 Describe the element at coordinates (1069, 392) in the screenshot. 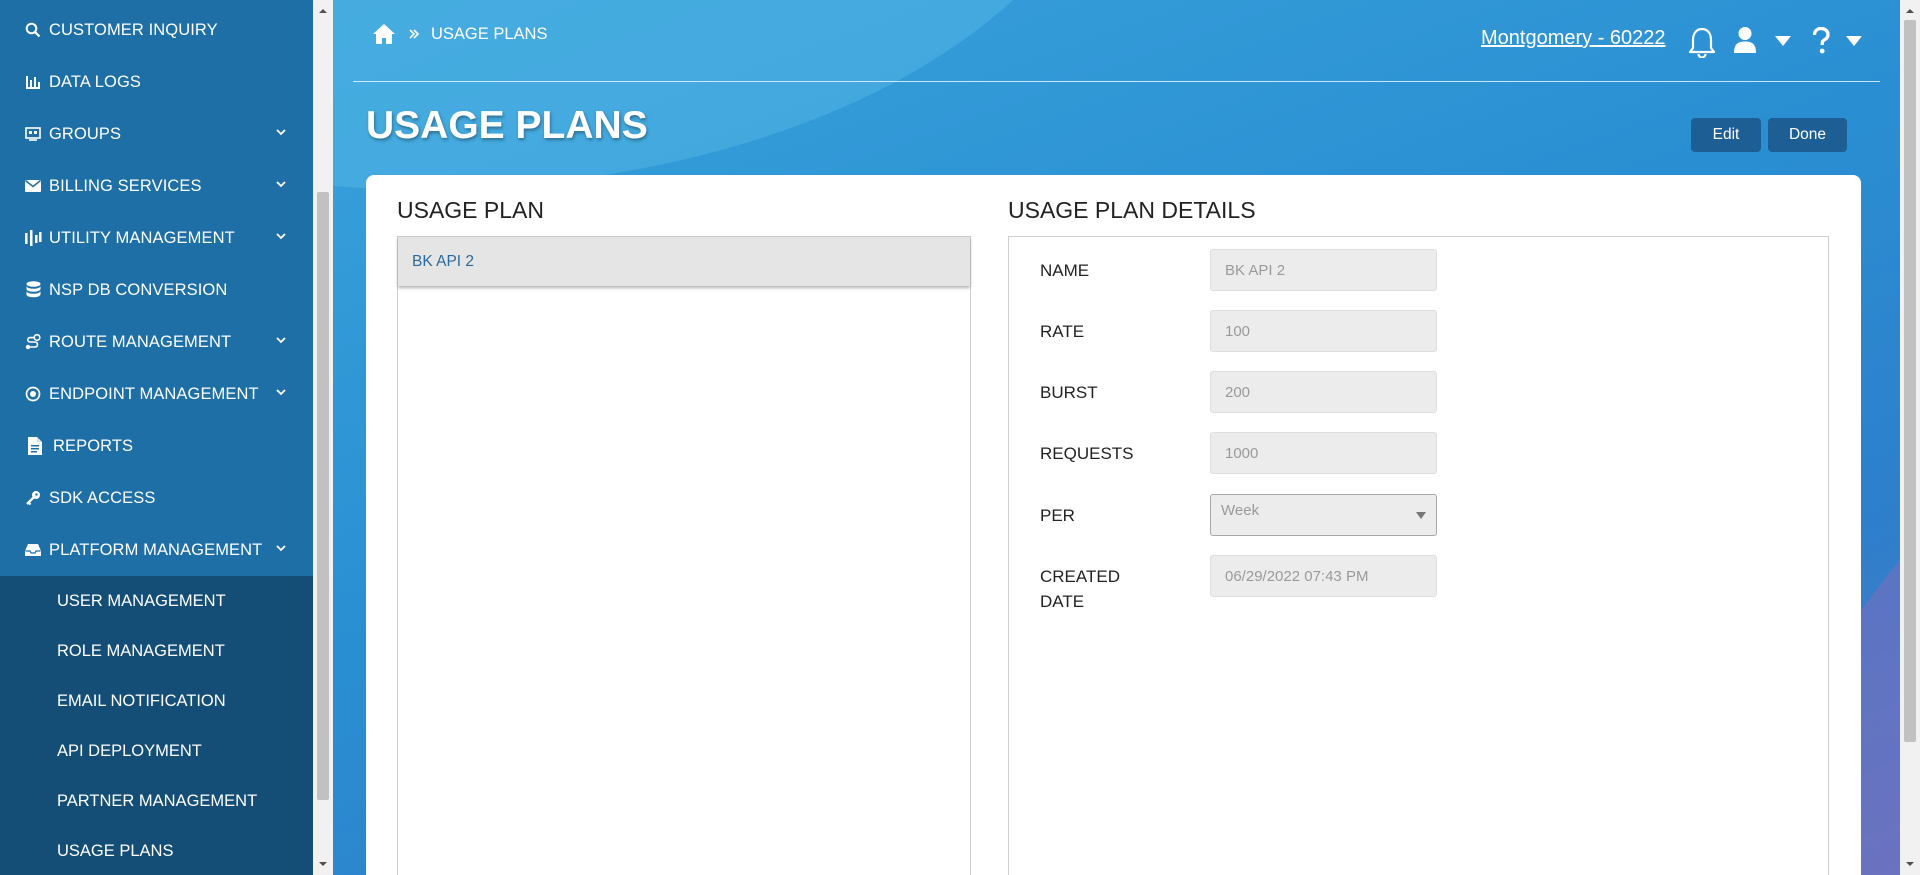

I see `burst-label: BURST` at that location.